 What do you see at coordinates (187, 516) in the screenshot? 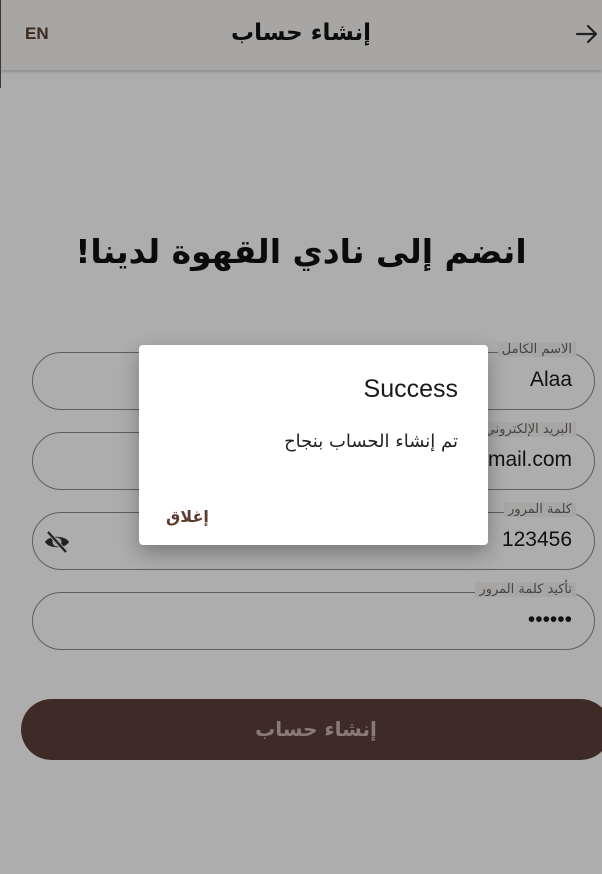
I see `close-button: إغلاق` at bounding box center [187, 516].